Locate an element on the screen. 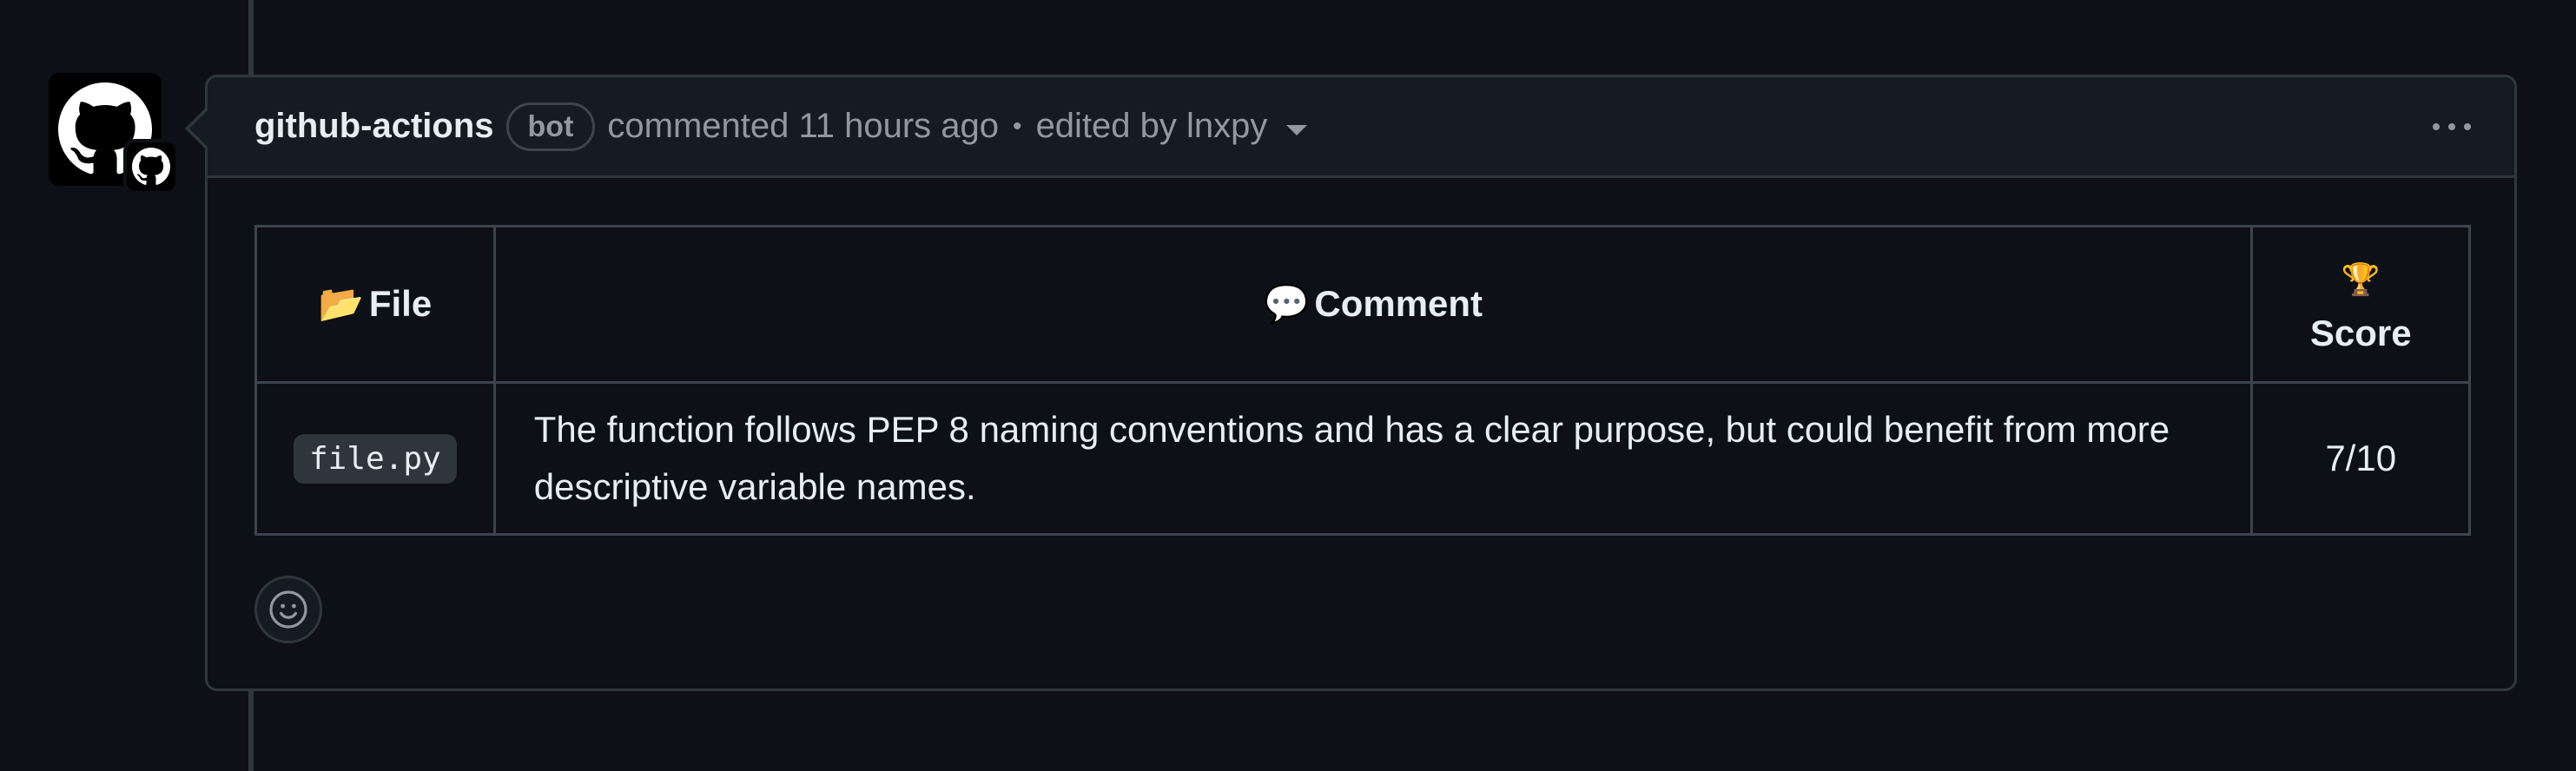  trophy-icon: 🏆 is located at coordinates (2361, 279).